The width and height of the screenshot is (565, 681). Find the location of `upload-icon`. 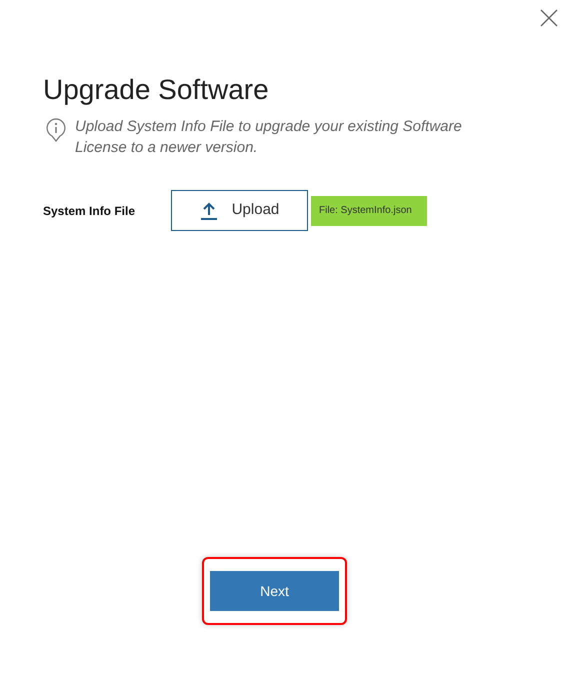

upload-icon is located at coordinates (209, 211).